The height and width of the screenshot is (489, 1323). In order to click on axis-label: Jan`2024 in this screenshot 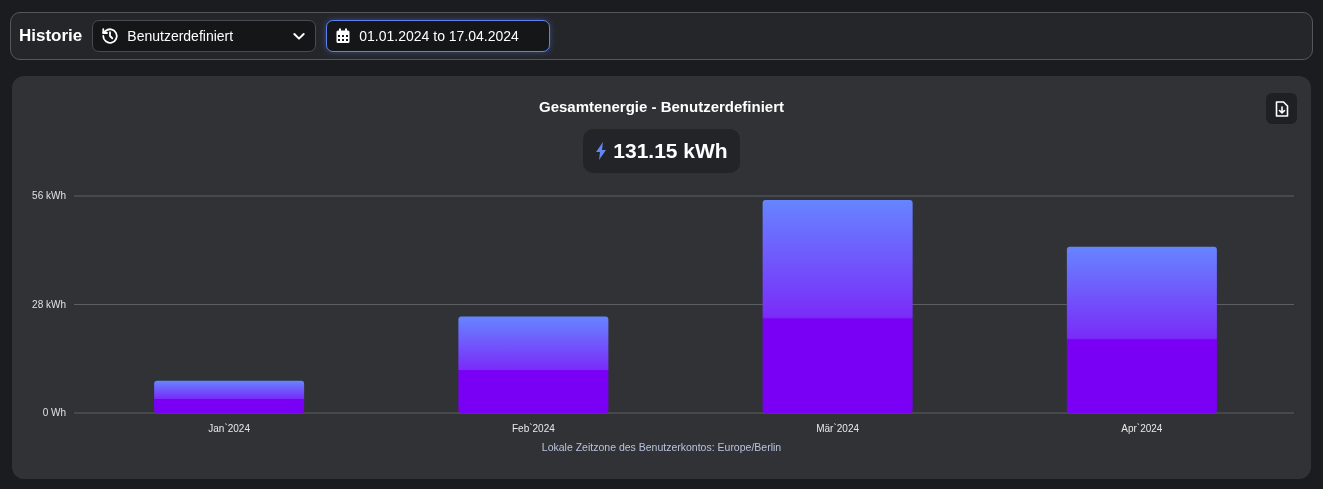, I will do `click(228, 428)`.